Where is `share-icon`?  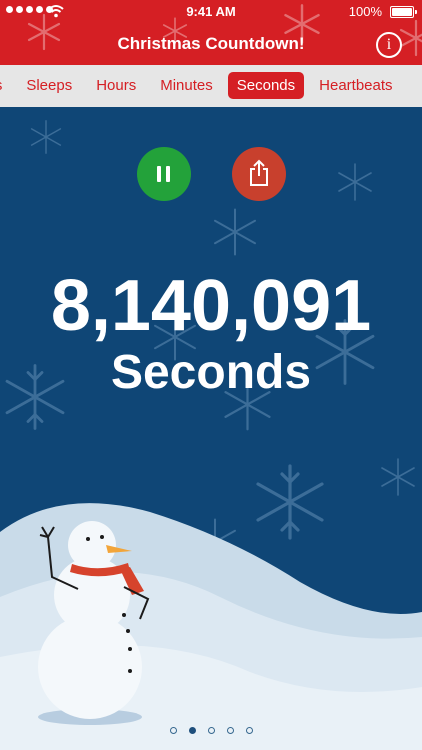
share-icon is located at coordinates (259, 172).